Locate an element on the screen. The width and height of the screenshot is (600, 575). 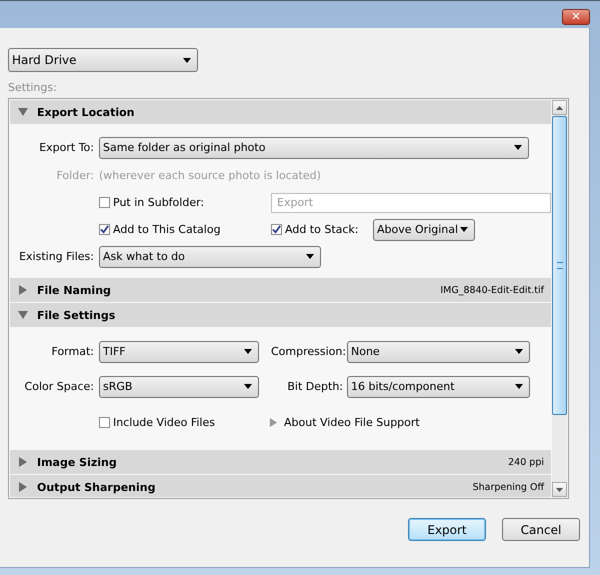
dialog-button: Cancel is located at coordinates (541, 529).